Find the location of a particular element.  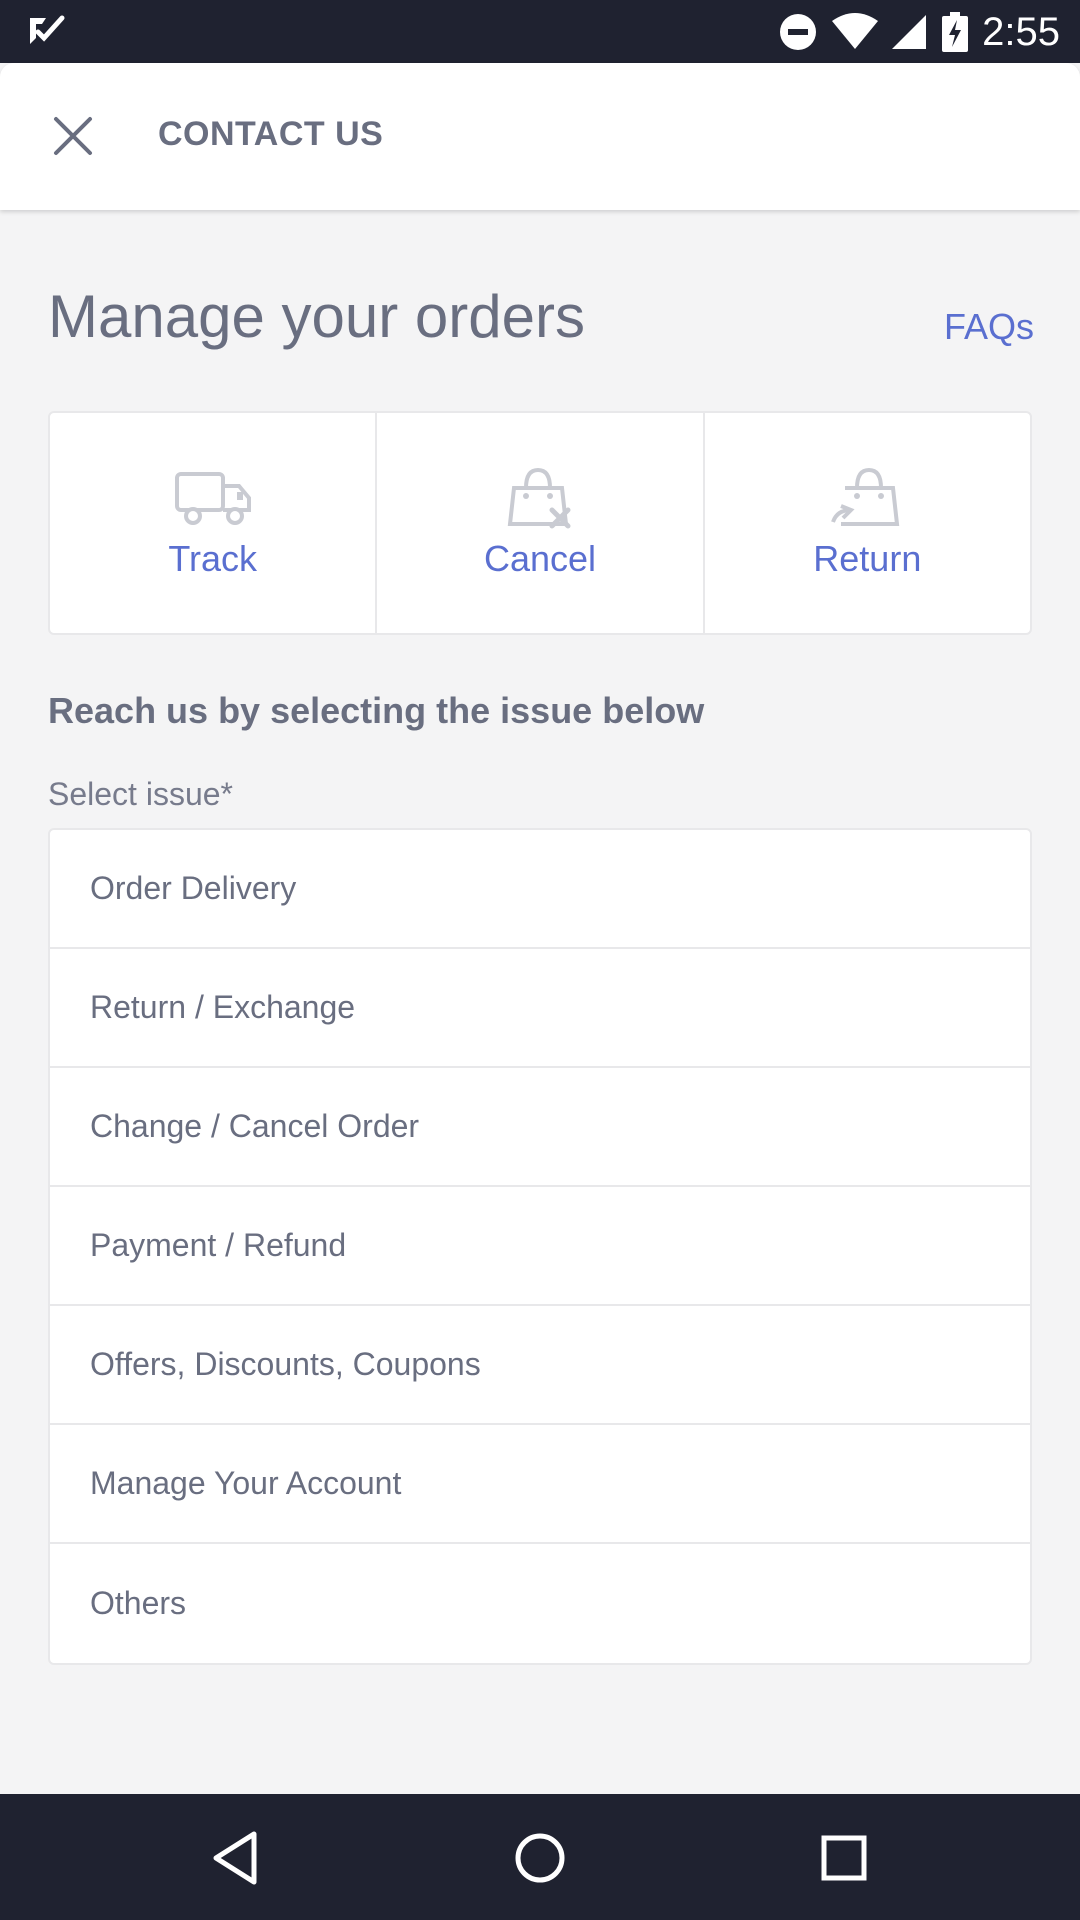

app-header: CONTACT US is located at coordinates (540, 136).